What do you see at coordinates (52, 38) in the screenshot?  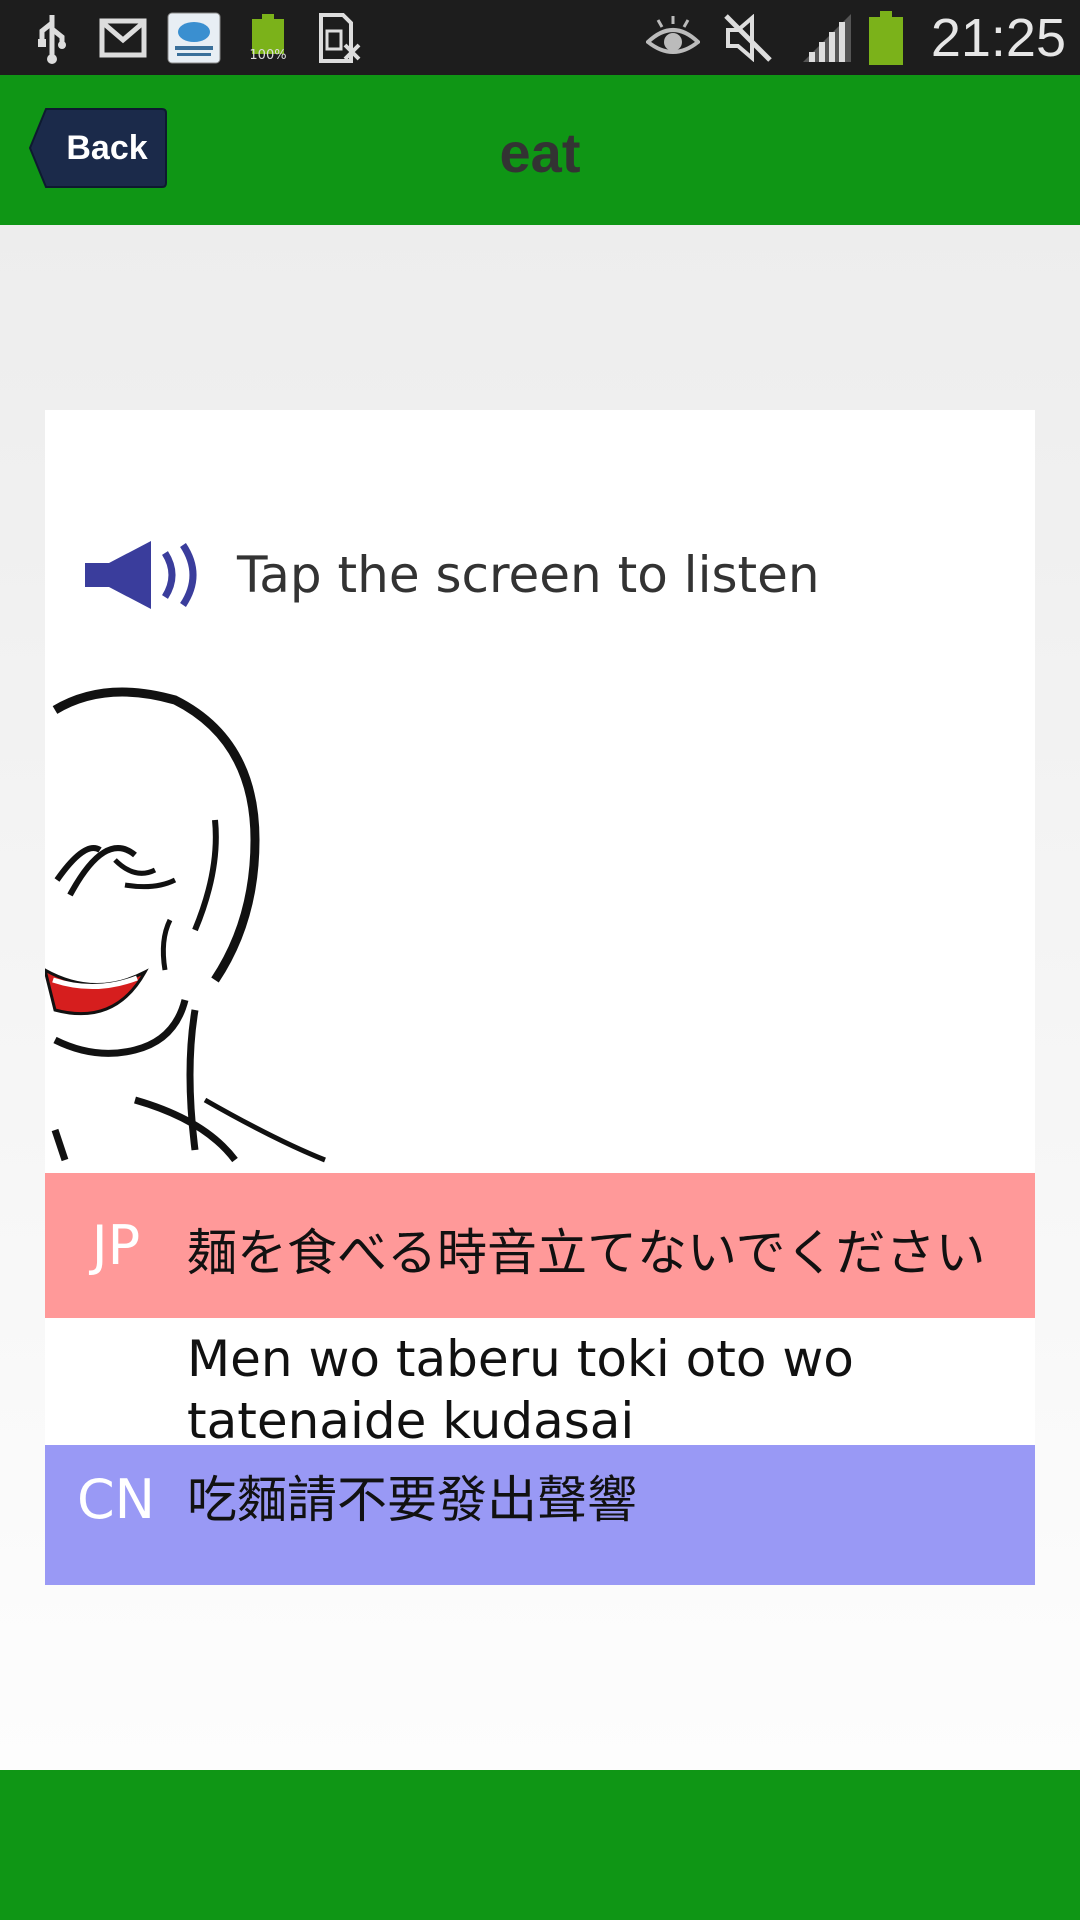 I see `usb-icon` at bounding box center [52, 38].